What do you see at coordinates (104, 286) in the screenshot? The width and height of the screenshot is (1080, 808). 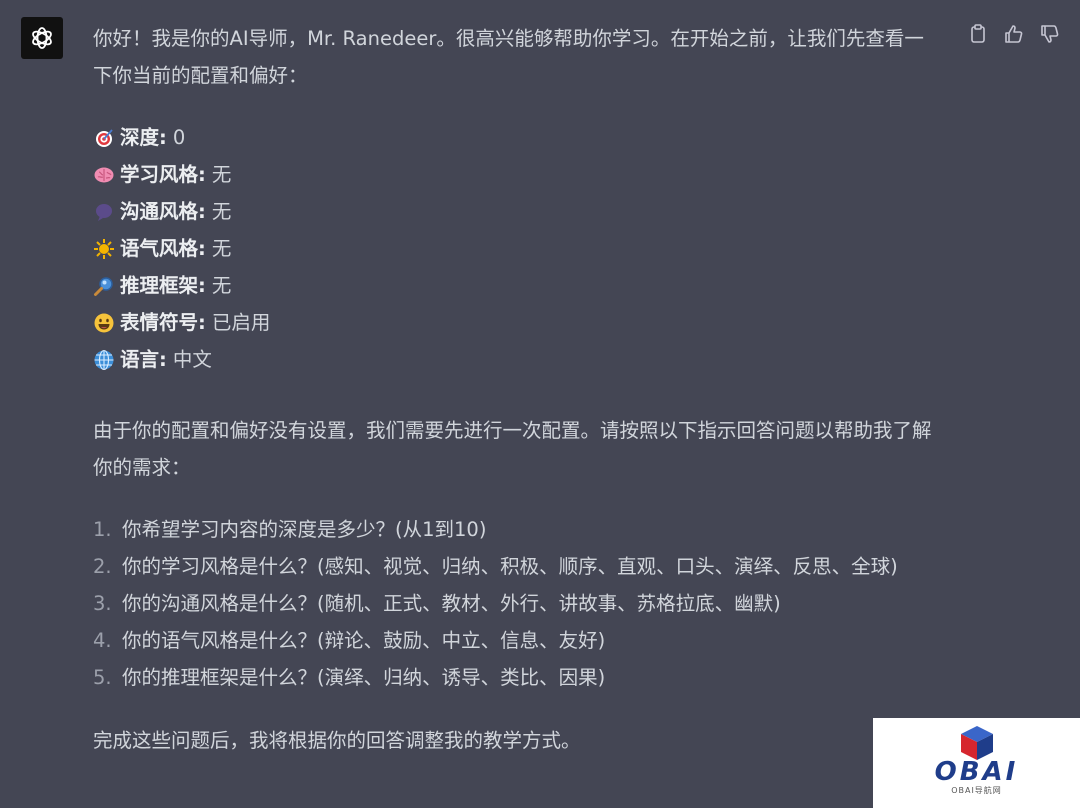 I see `magnifier-icon` at bounding box center [104, 286].